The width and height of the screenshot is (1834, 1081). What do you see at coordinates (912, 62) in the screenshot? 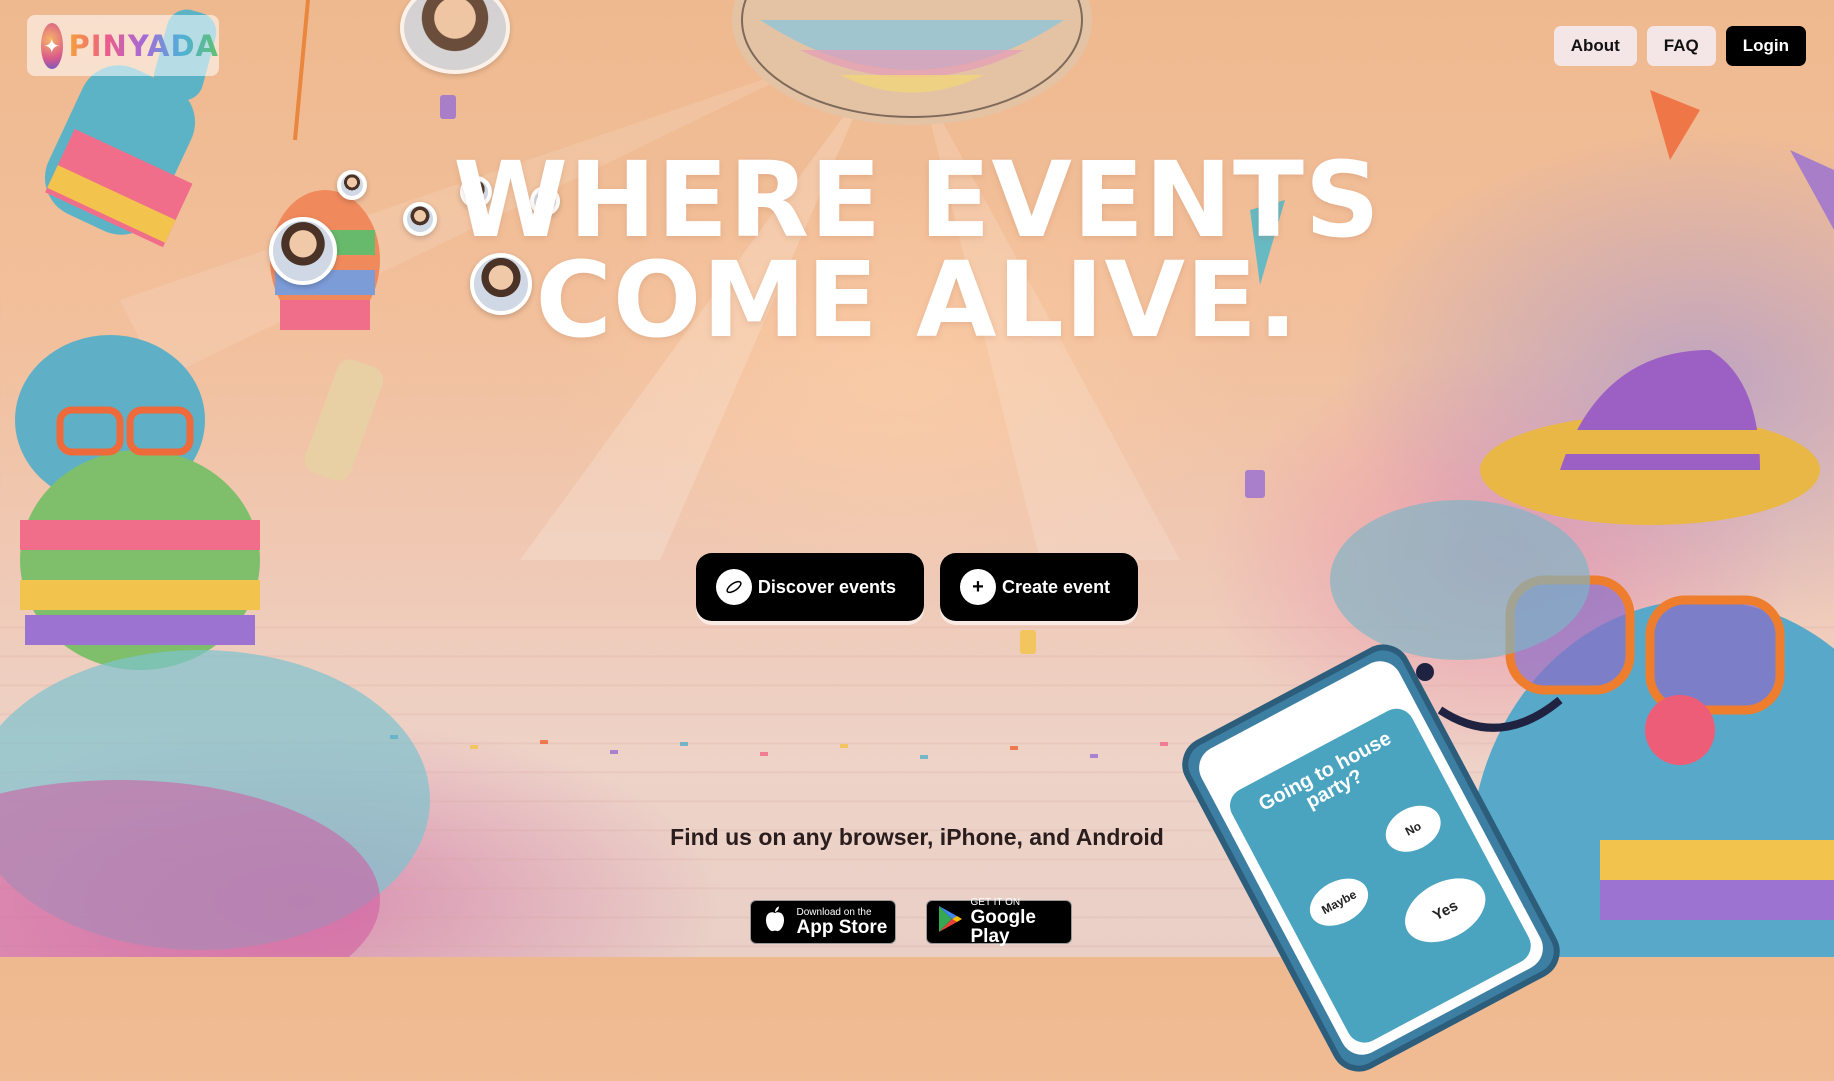
I see `disco-ball-icon` at bounding box center [912, 62].